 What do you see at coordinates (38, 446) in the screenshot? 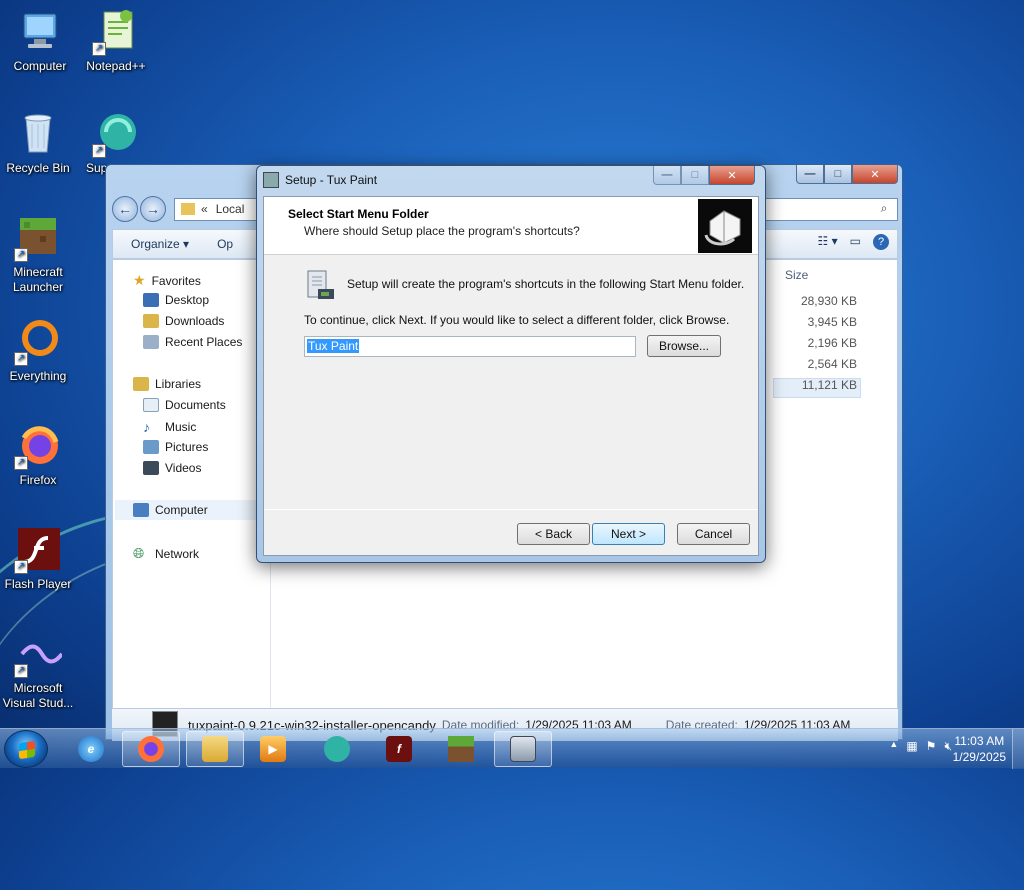
I see `firefox-icon: ↗` at bounding box center [38, 446].